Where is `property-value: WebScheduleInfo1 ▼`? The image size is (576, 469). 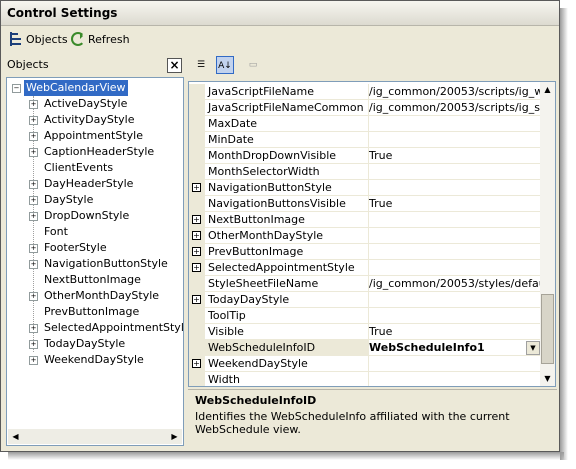 property-value: WebScheduleInfo1 ▼ is located at coordinates (453, 348).